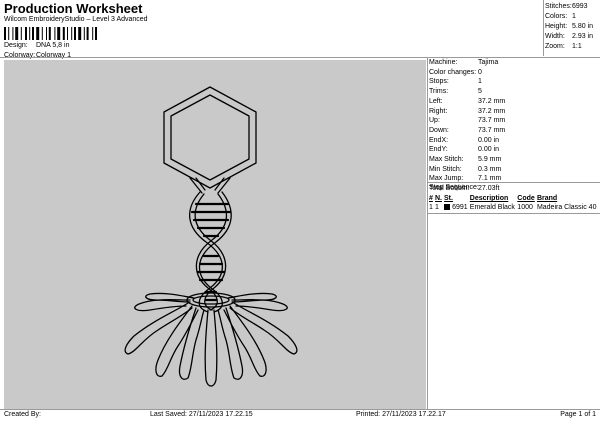  What do you see at coordinates (574, 16) in the screenshot?
I see `colors-value: 1` at bounding box center [574, 16].